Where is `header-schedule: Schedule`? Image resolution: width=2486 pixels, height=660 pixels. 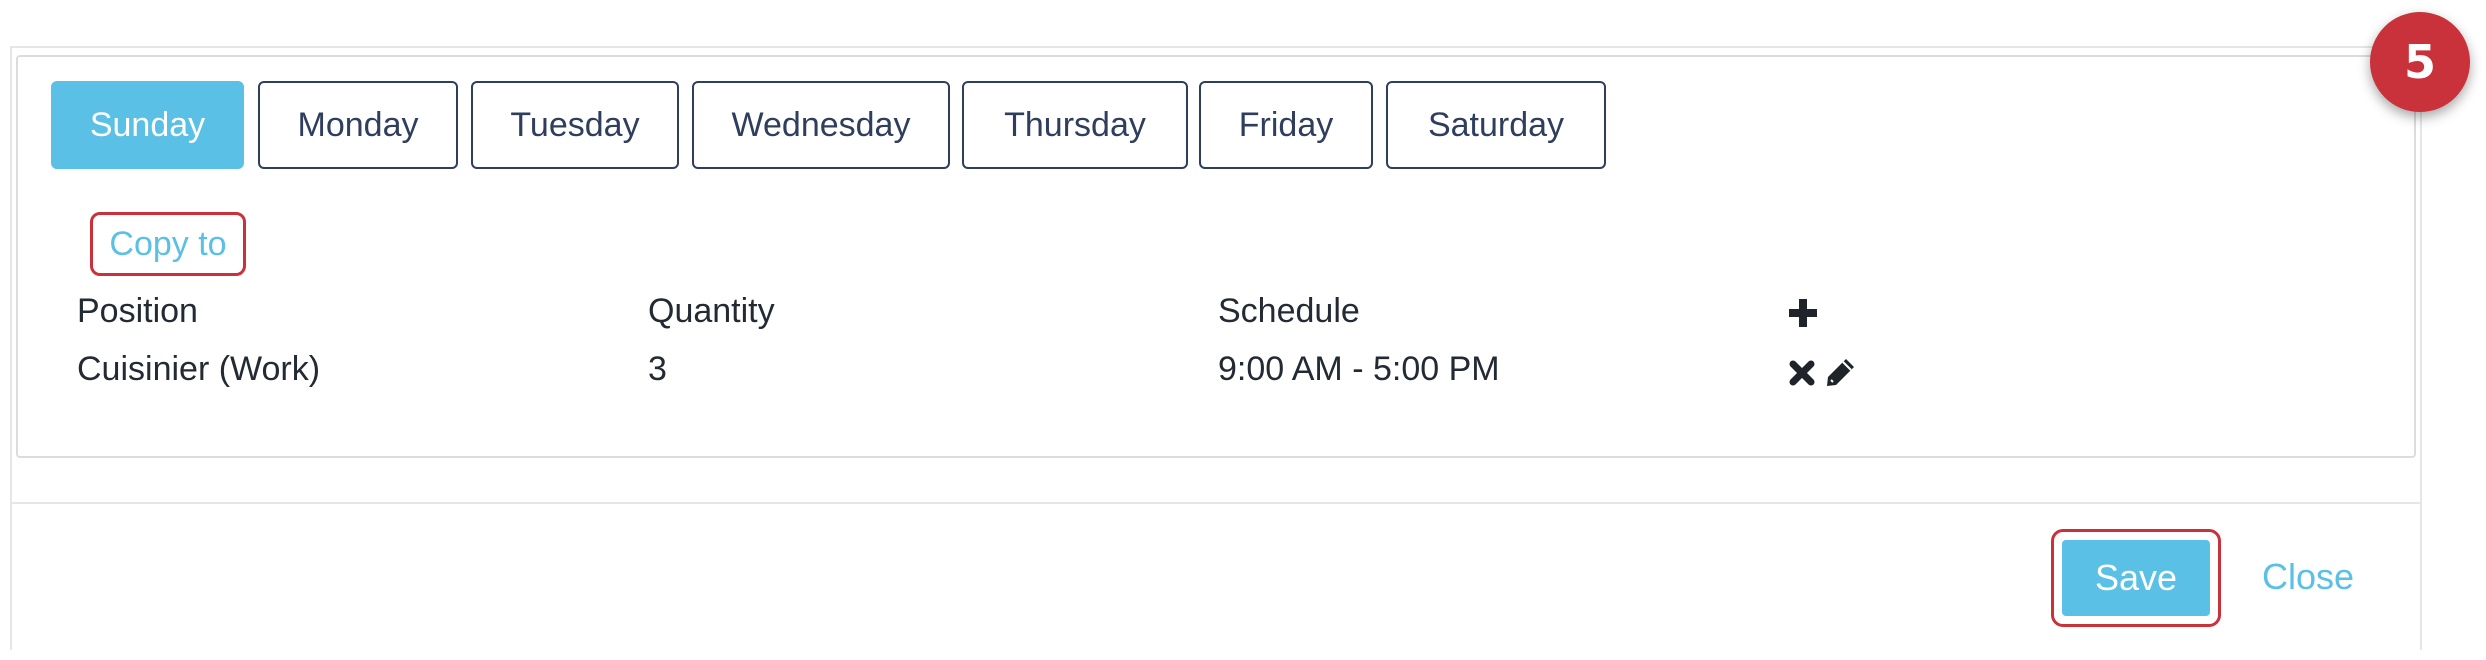 header-schedule: Schedule is located at coordinates (1289, 311).